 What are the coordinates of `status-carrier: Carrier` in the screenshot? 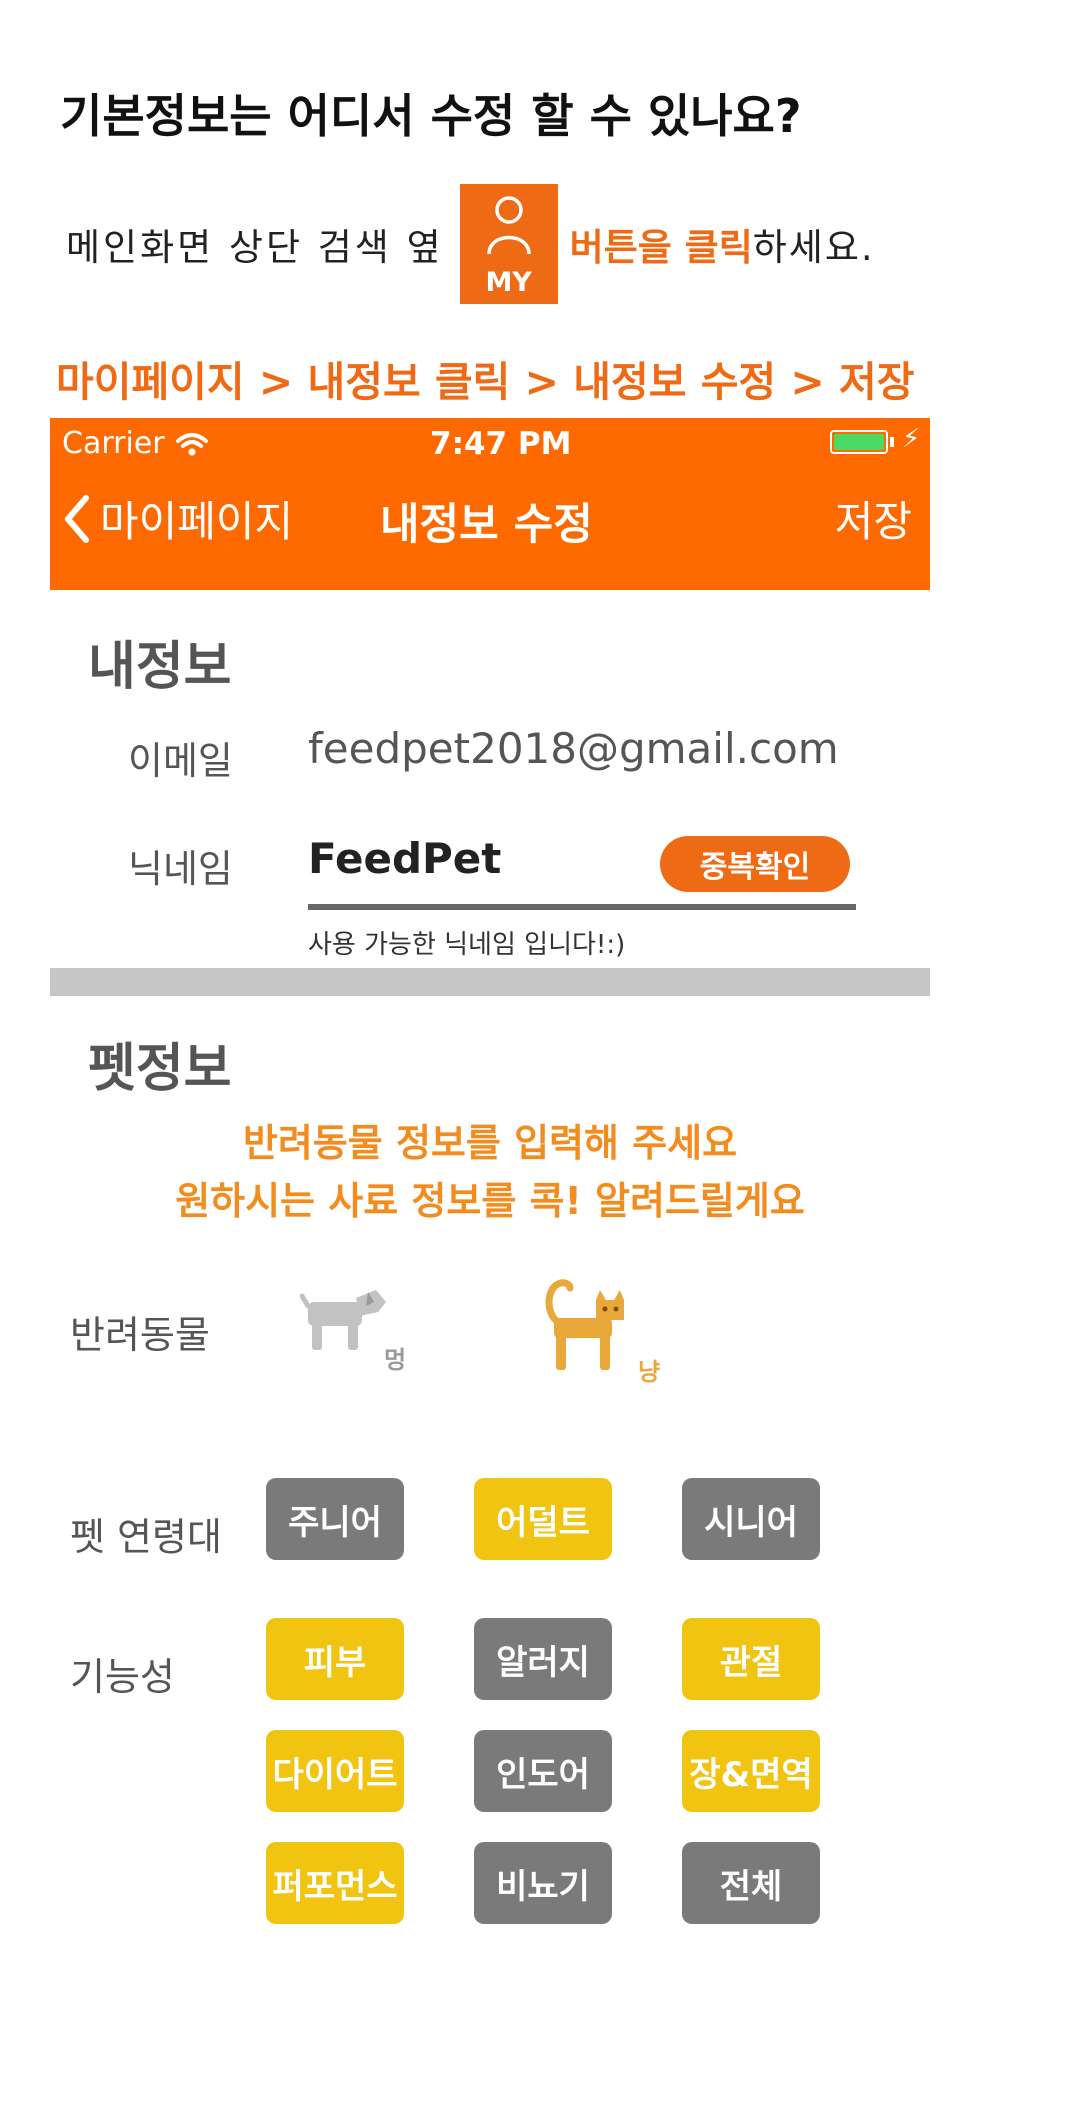 It's located at (135, 443).